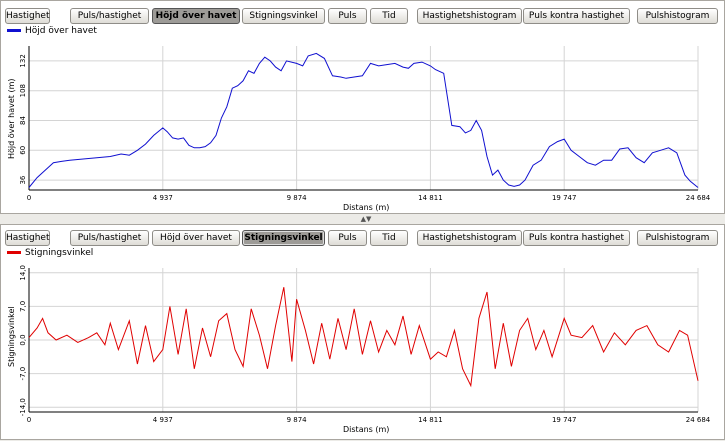 The image size is (725, 441). I want to click on y-tick-label: -7,0, so click(23, 374).